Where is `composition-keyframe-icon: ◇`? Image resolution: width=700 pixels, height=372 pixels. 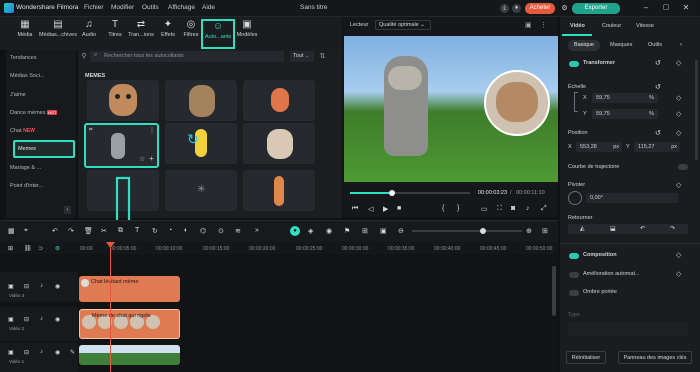
composition-keyframe-icon: ◇ is located at coordinates (678, 255).